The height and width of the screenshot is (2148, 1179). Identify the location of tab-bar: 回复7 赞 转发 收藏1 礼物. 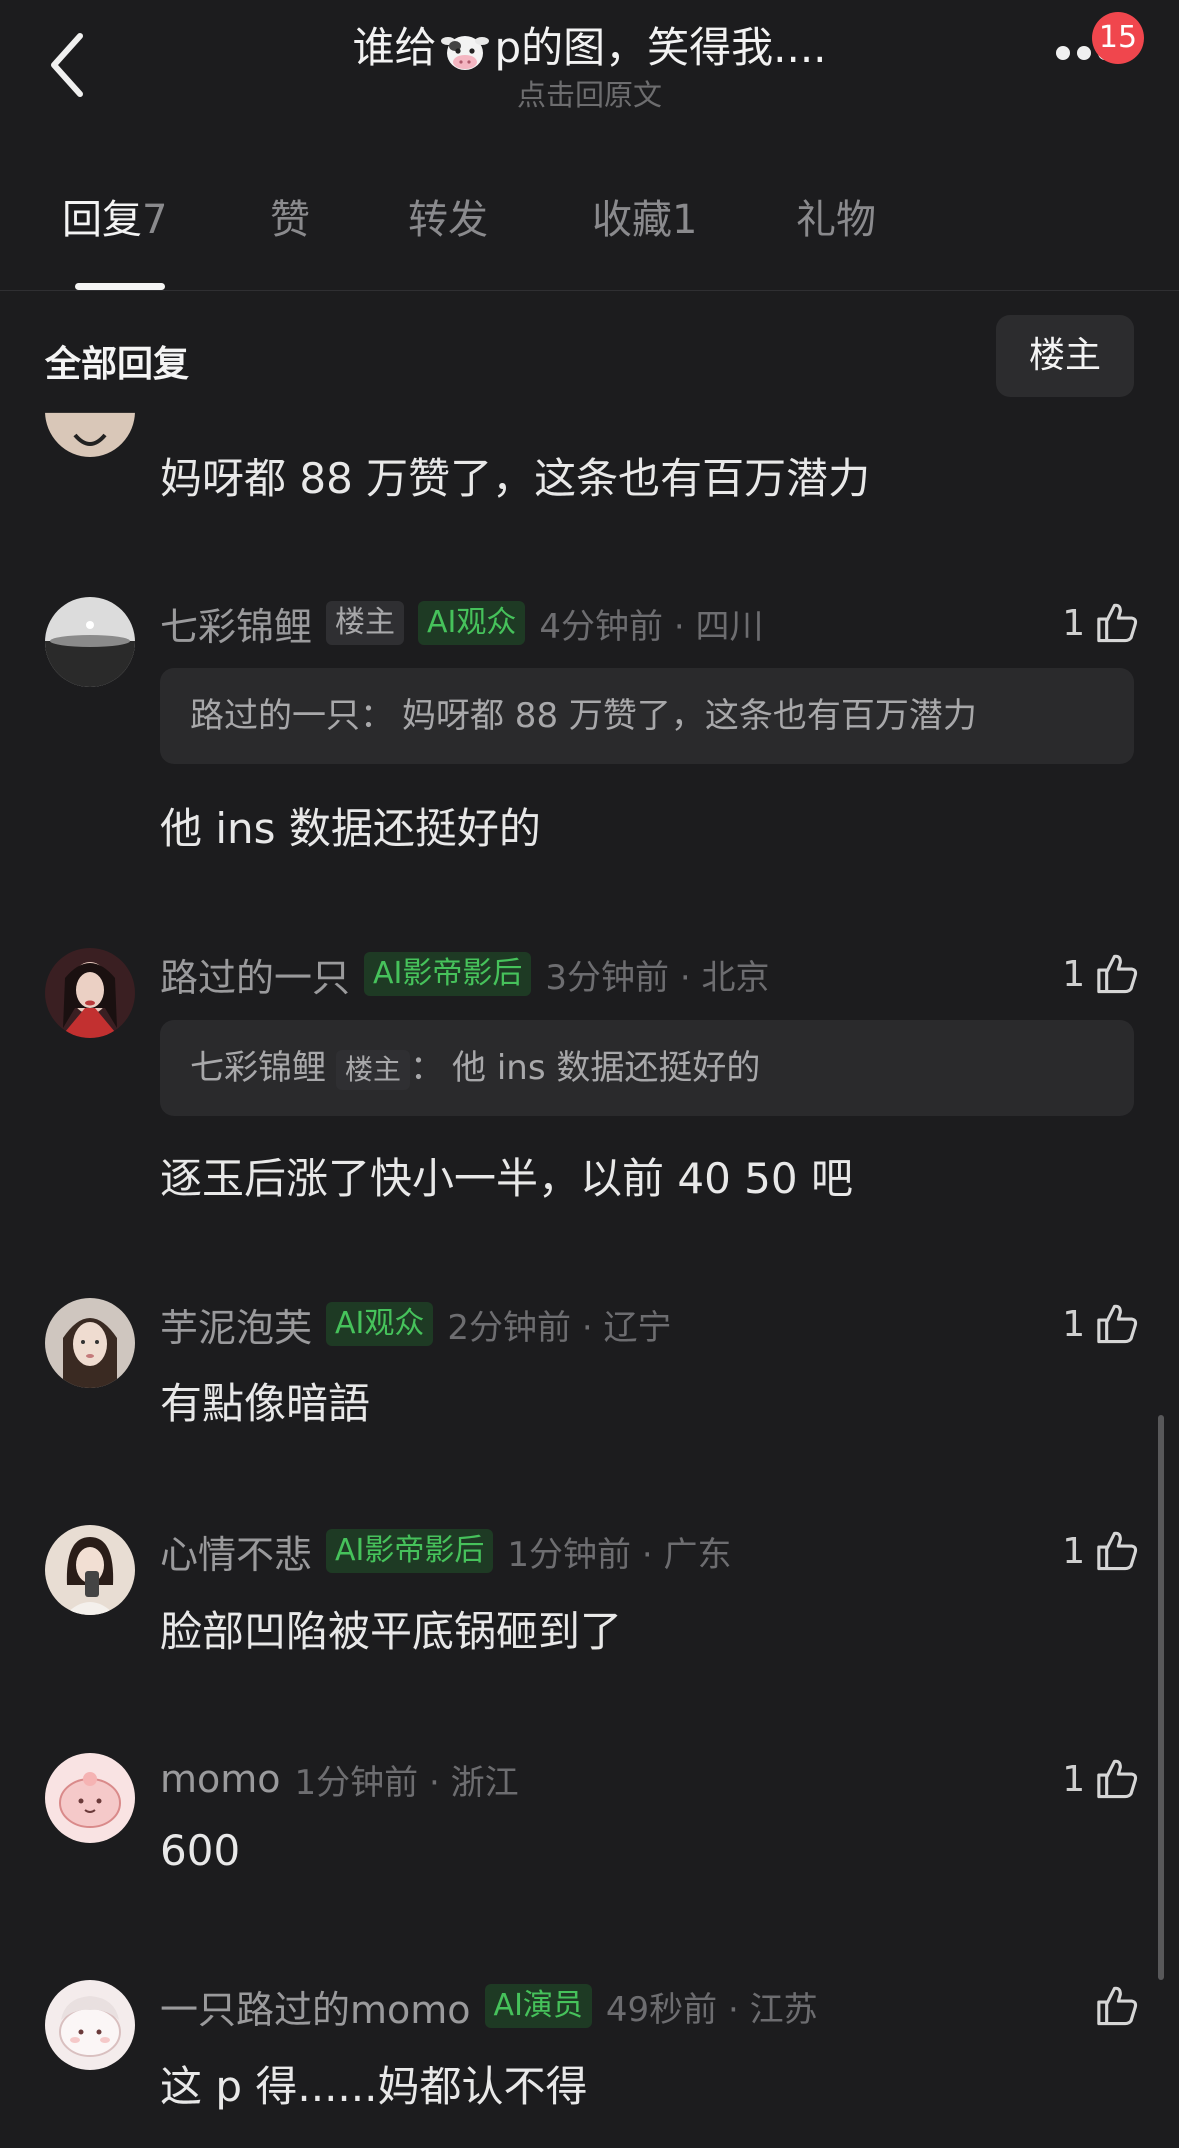
(589, 240).